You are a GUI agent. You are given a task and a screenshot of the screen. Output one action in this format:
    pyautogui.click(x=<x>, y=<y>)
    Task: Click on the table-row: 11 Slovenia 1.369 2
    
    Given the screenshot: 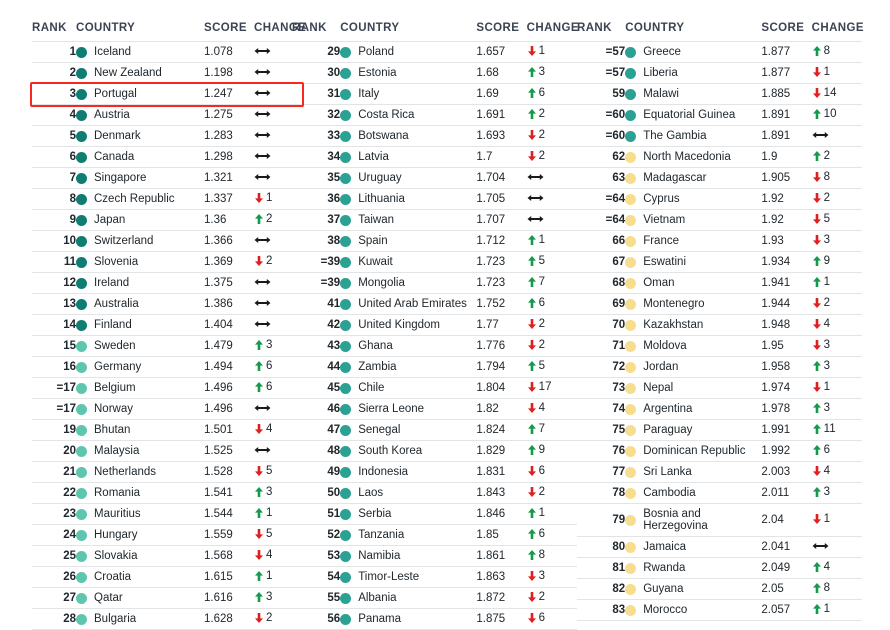 What is the action you would take?
    pyautogui.click(x=167, y=262)
    